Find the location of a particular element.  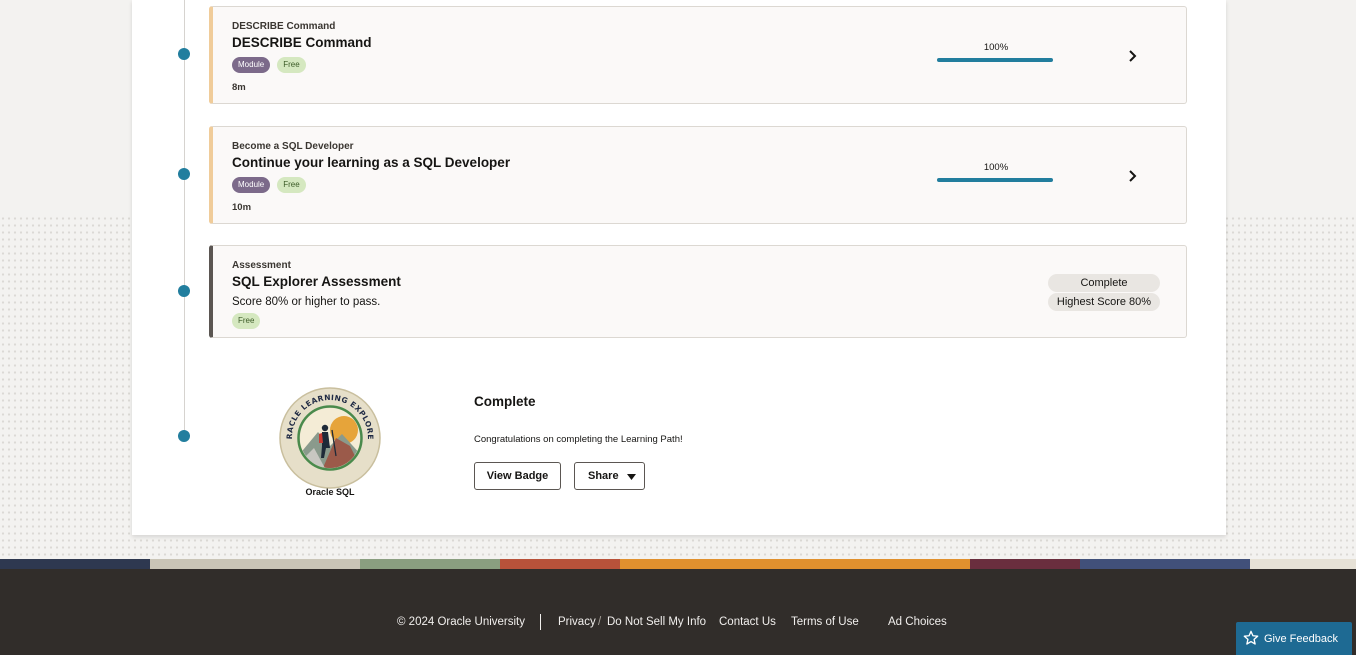

footer-link-terms: Terms of Use is located at coordinates (825, 622).